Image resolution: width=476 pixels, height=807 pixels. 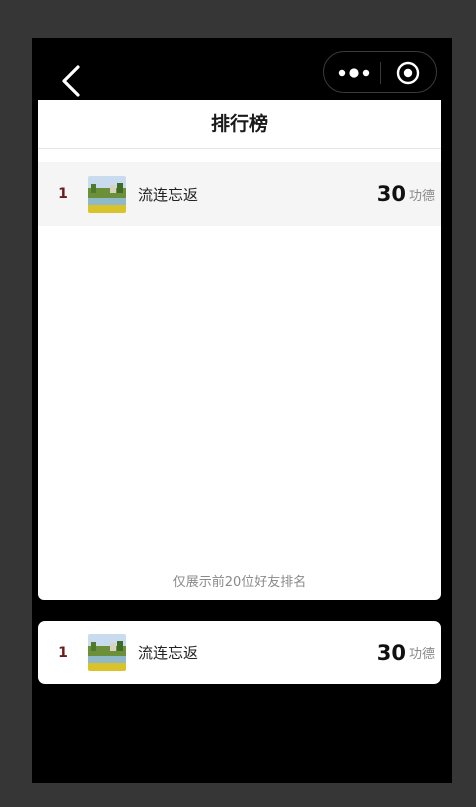 I want to click on ranking-row: 1 流连忘返 30 功德, so click(x=239, y=194).